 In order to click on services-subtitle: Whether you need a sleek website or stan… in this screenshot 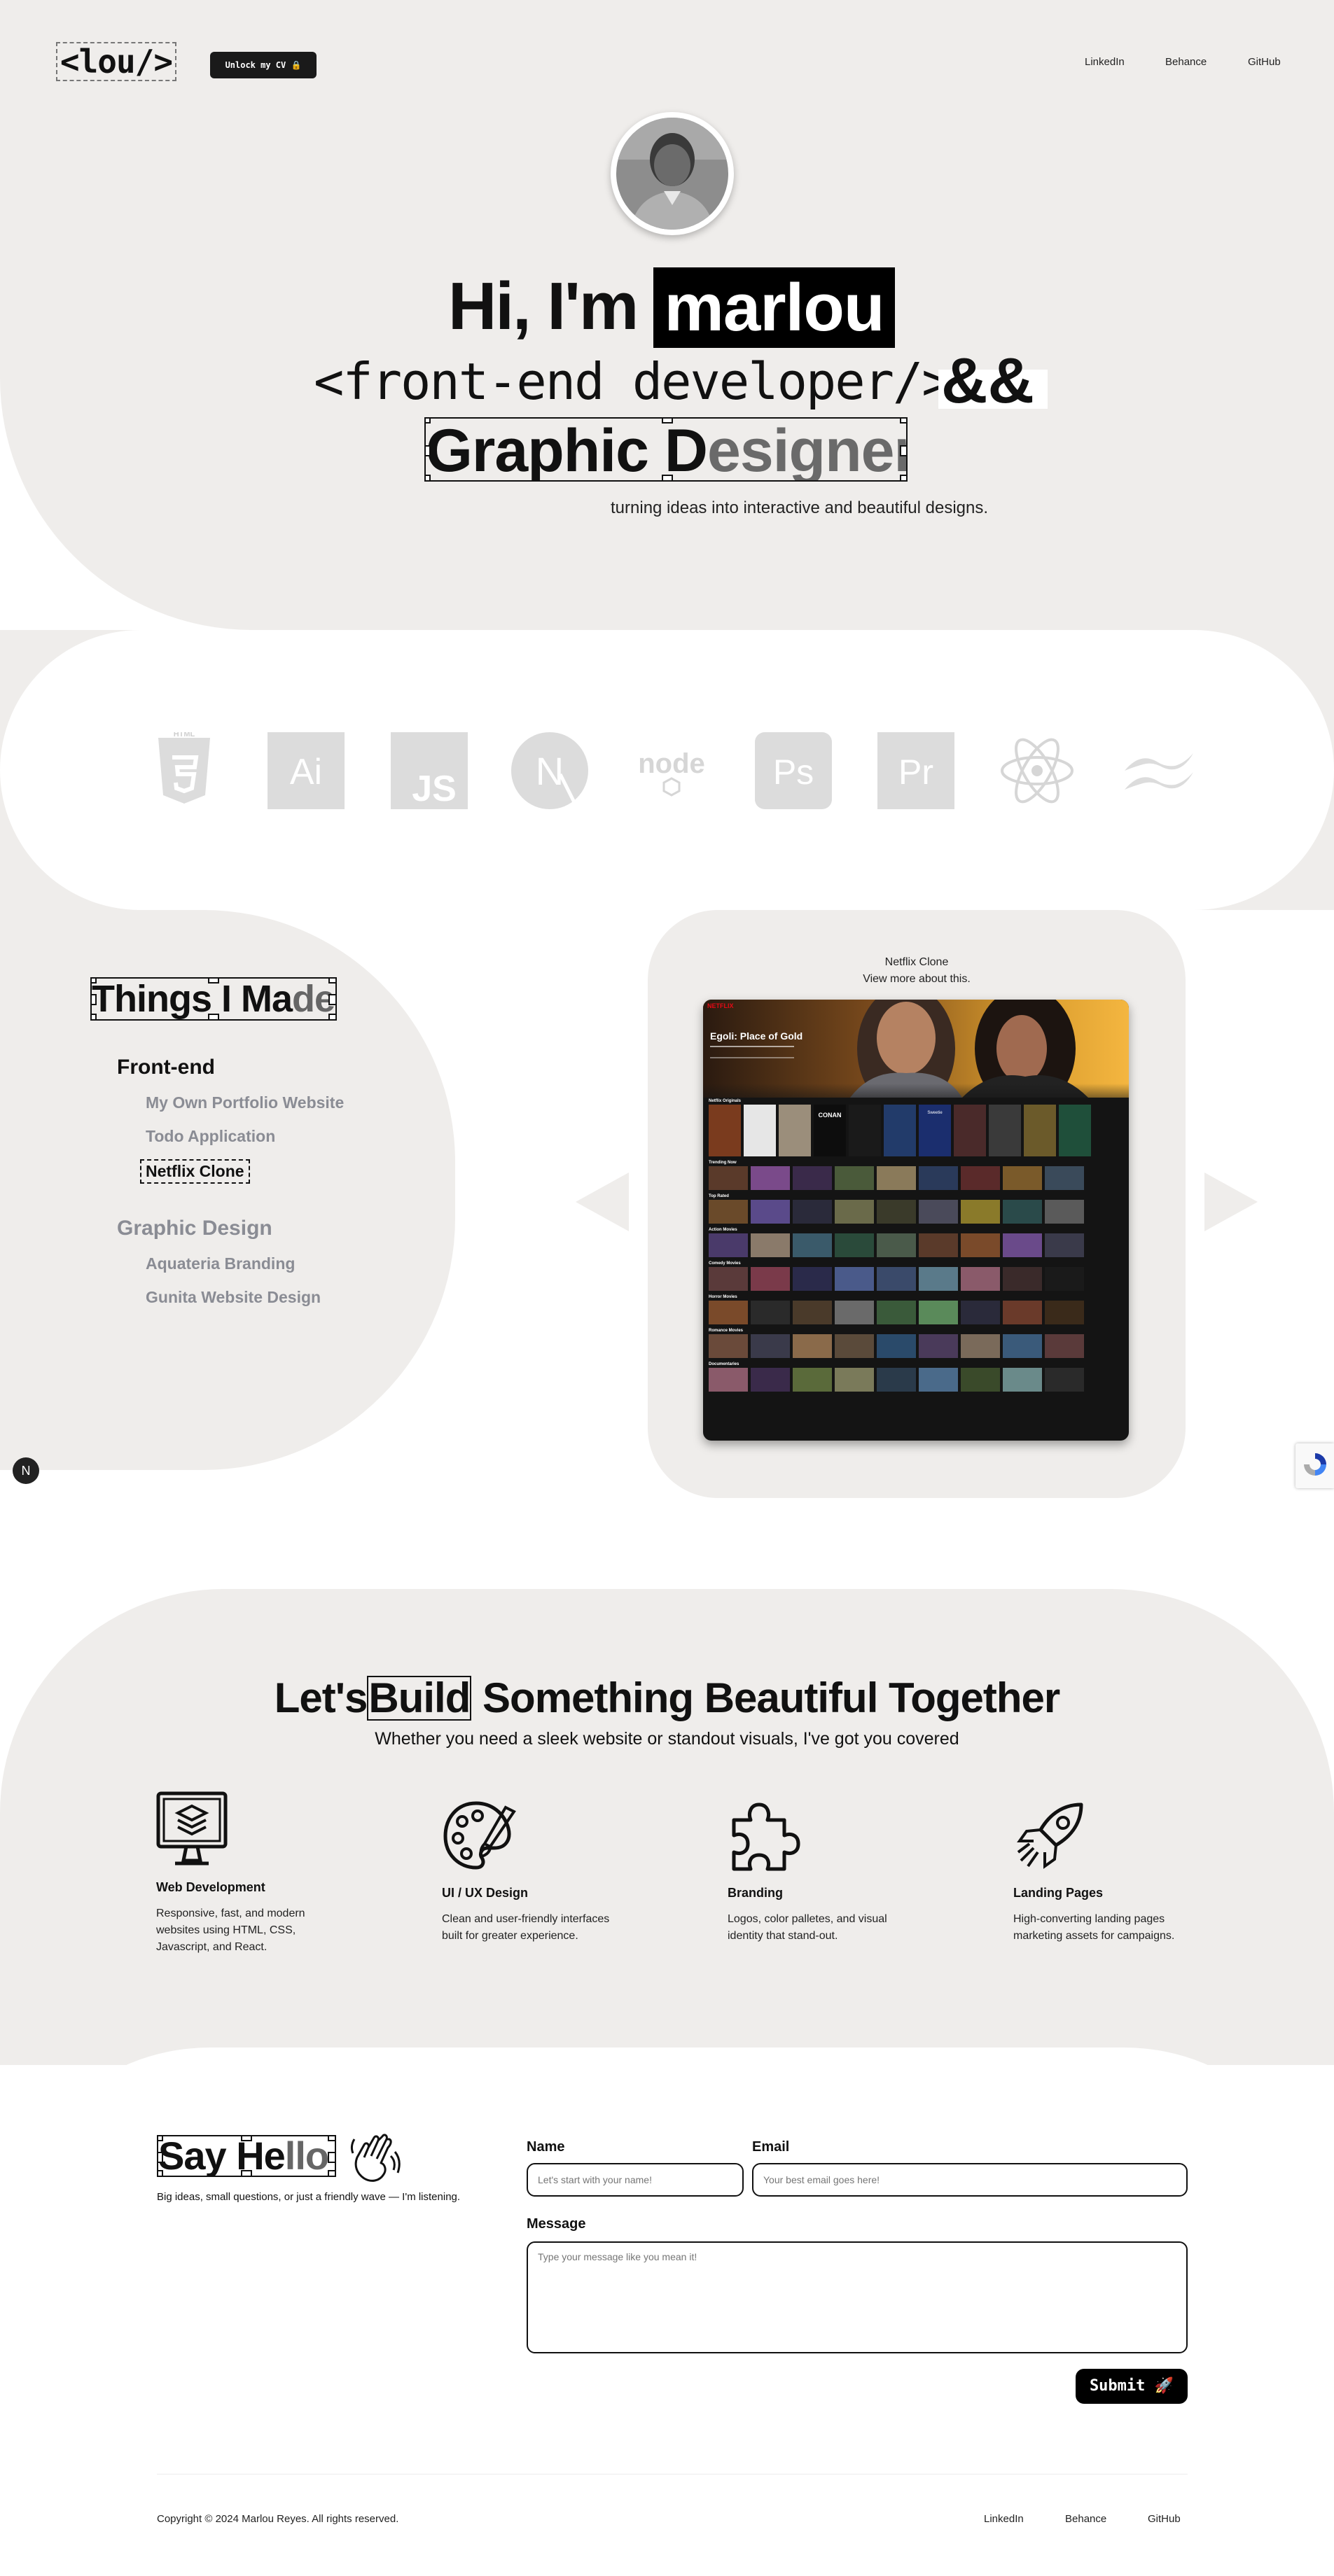, I will do `click(667, 1739)`.